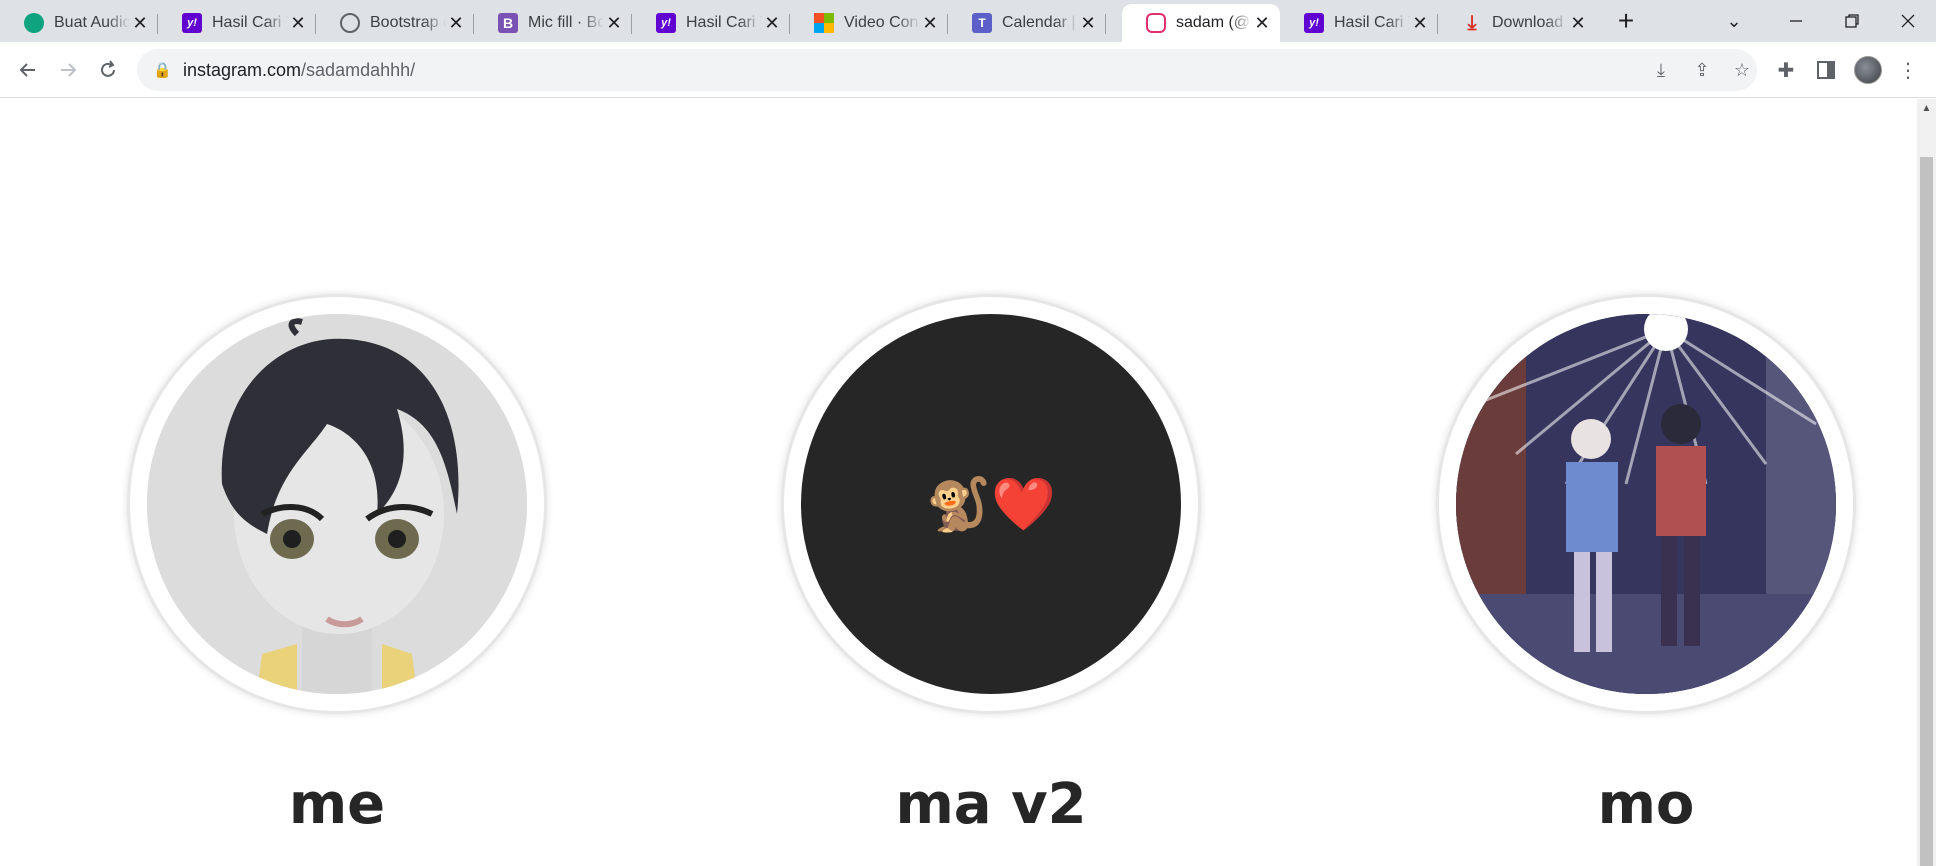 Image resolution: width=1936 pixels, height=866 pixels. What do you see at coordinates (1626, 21) in the screenshot?
I see `new-tab-button: +` at bounding box center [1626, 21].